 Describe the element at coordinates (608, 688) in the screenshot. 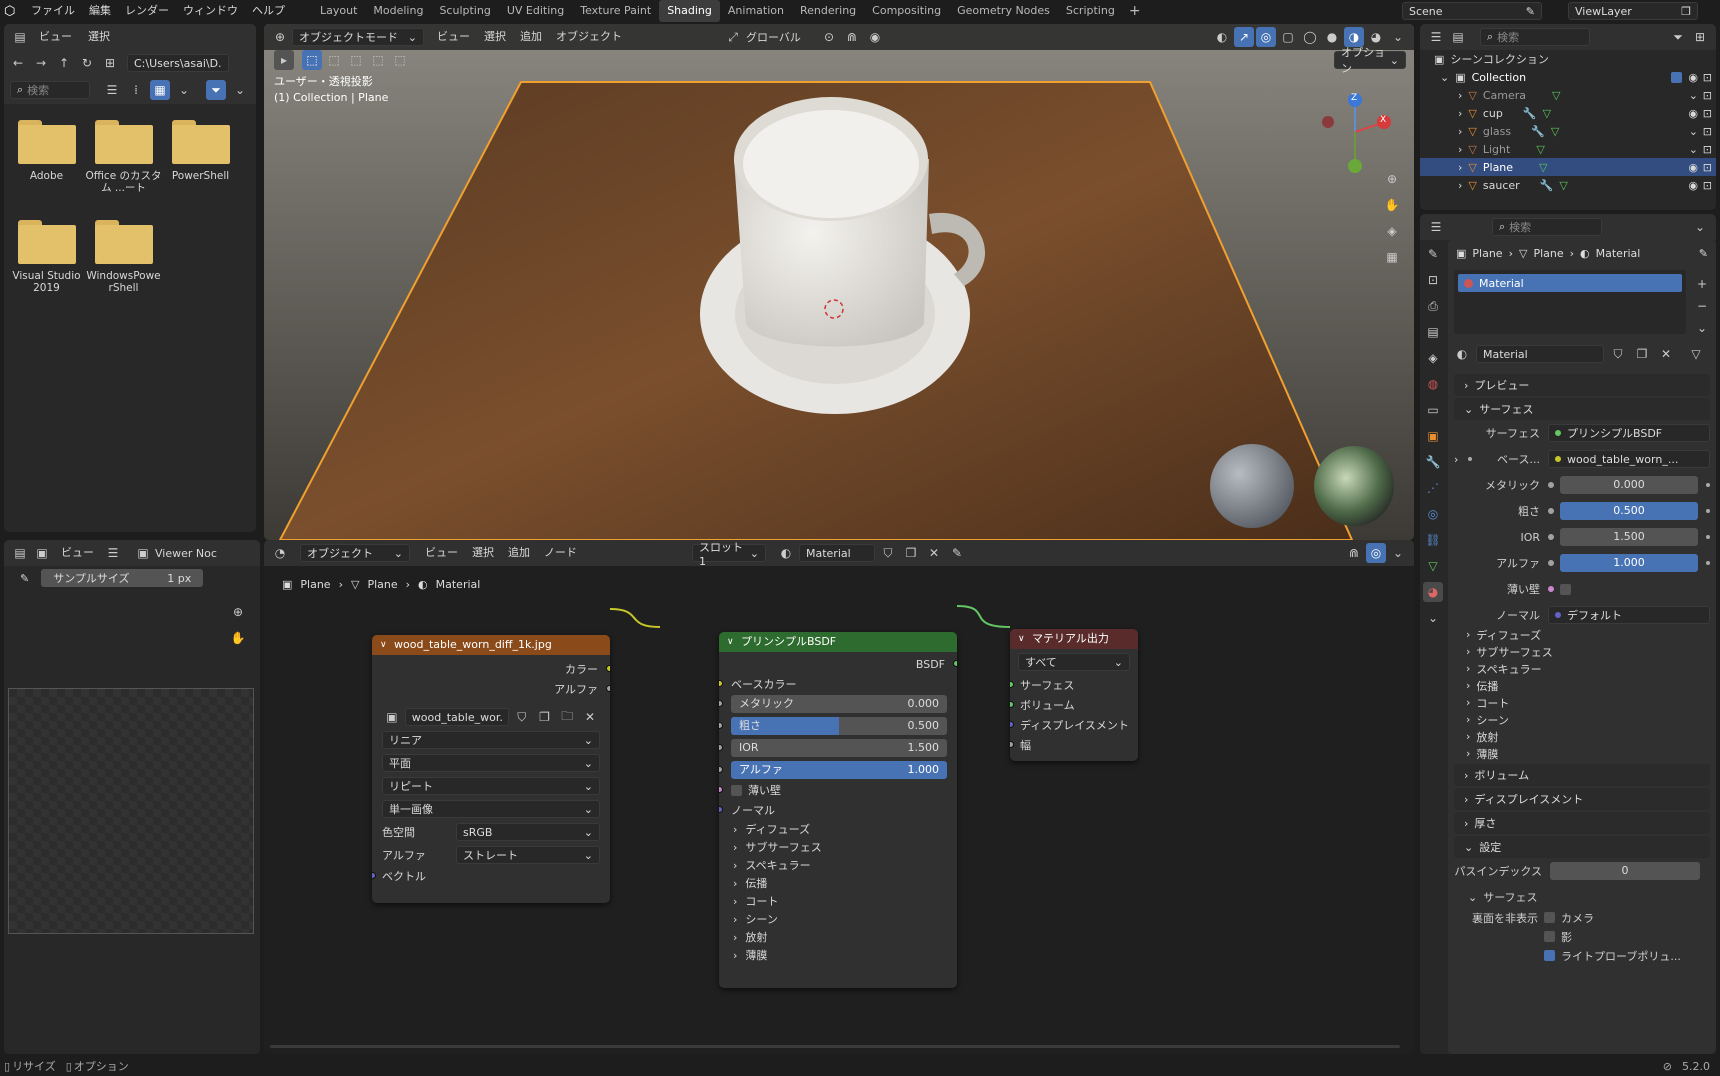

I see `alpha-output-socket` at that location.